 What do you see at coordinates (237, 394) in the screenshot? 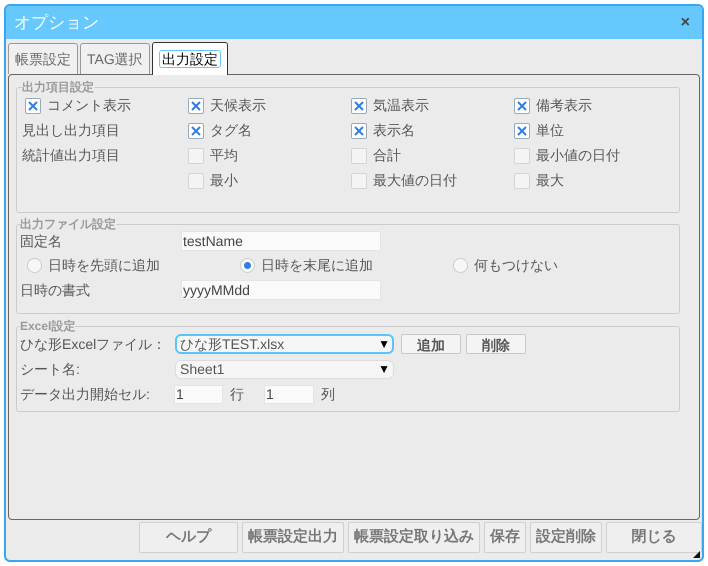
I see `unit-label: 行` at bounding box center [237, 394].